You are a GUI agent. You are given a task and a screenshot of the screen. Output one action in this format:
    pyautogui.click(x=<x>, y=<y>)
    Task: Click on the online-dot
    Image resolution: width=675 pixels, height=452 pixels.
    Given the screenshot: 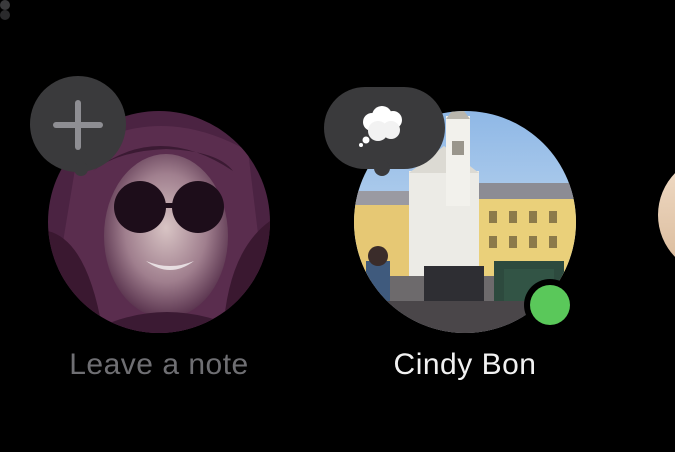 What is the action you would take?
    pyautogui.click(x=550, y=305)
    